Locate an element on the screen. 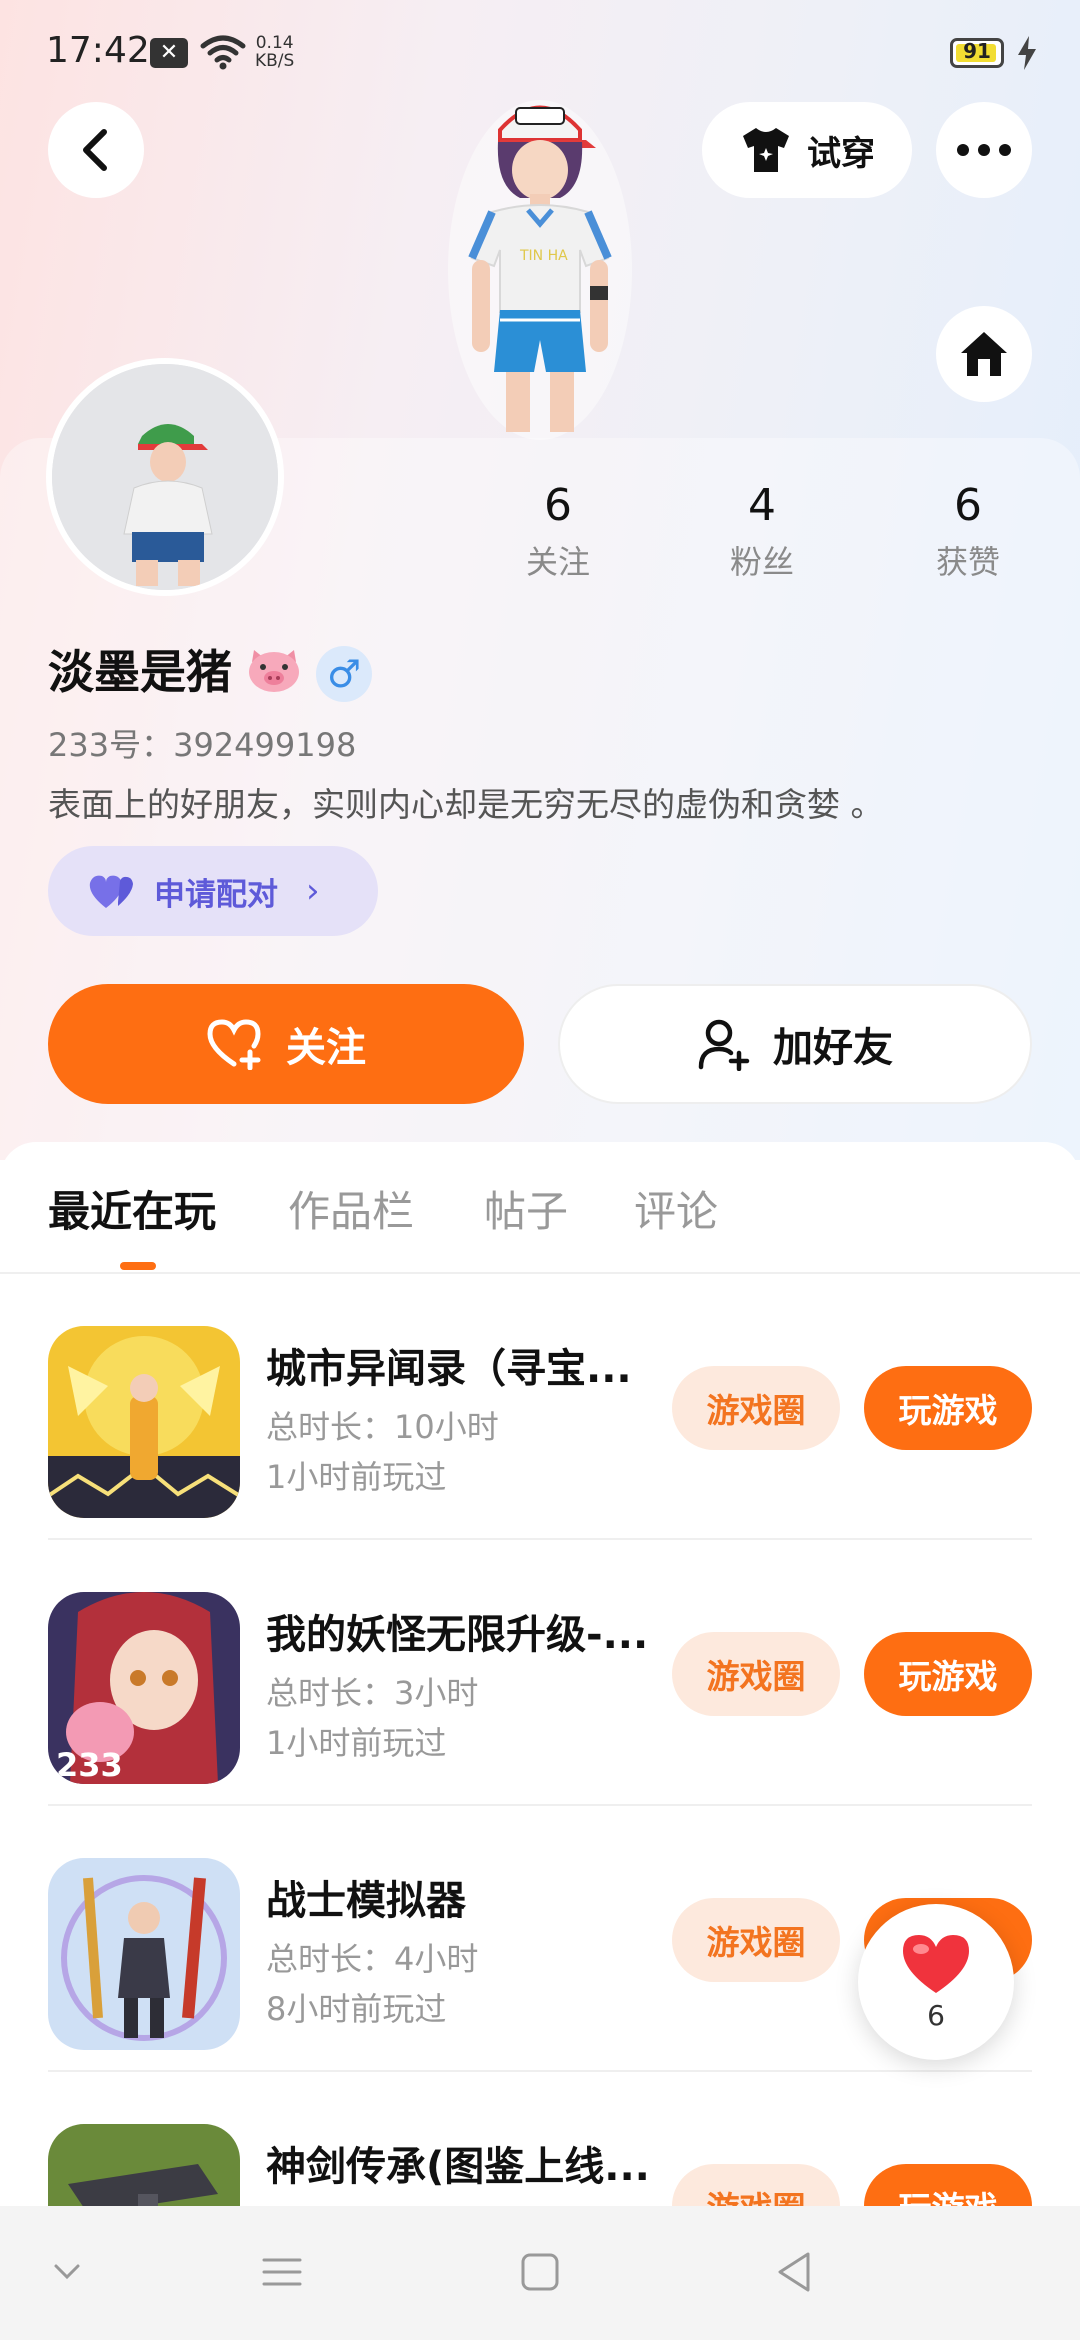 This screenshot has width=1080, height=2340. system-nav-bar is located at coordinates (540, 2273).